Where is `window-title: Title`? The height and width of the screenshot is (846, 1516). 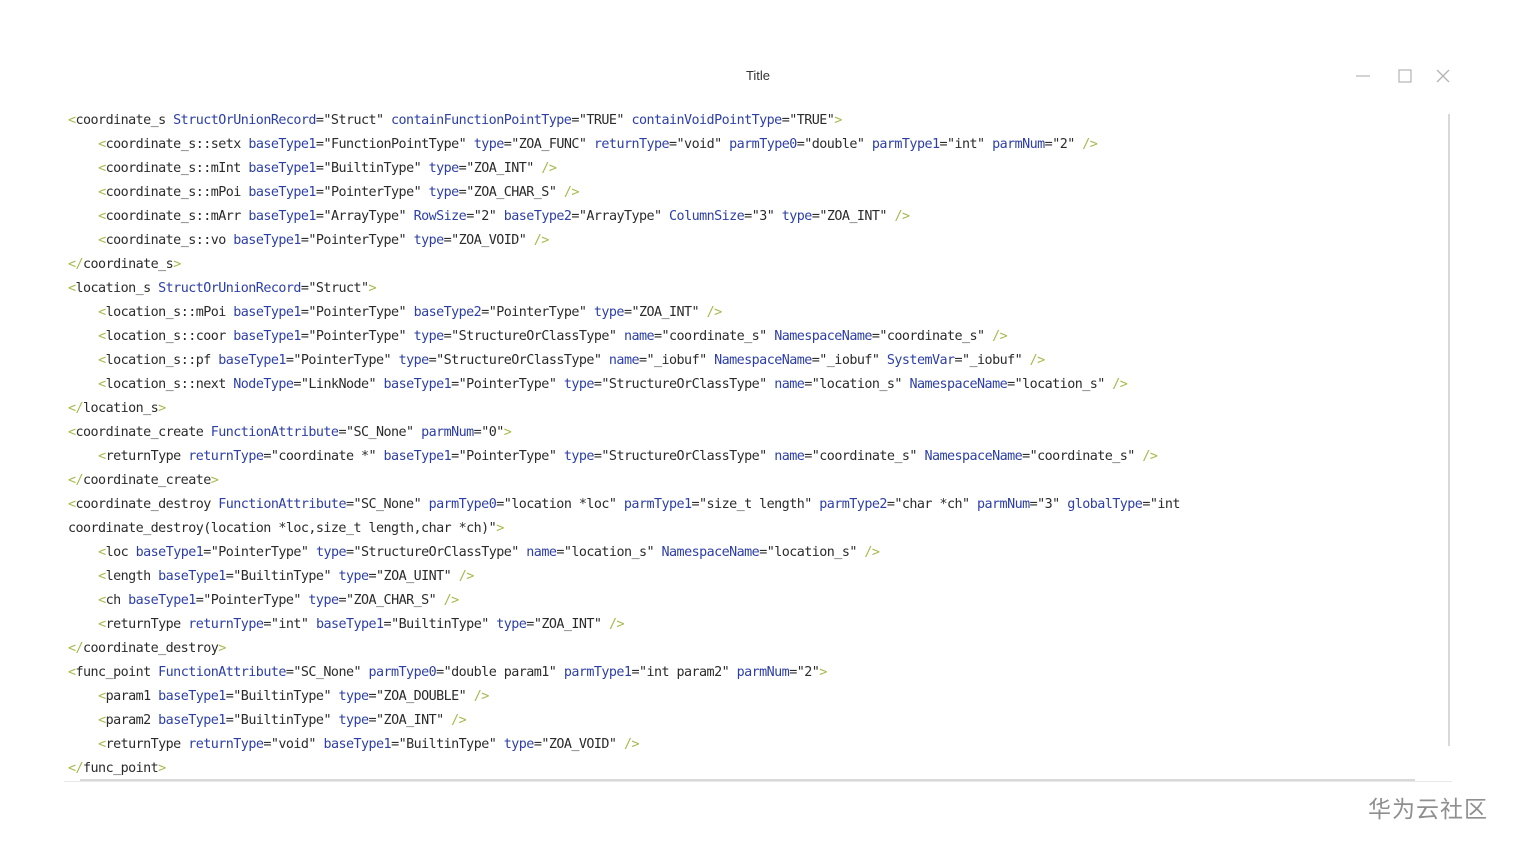
window-title: Title is located at coordinates (758, 75).